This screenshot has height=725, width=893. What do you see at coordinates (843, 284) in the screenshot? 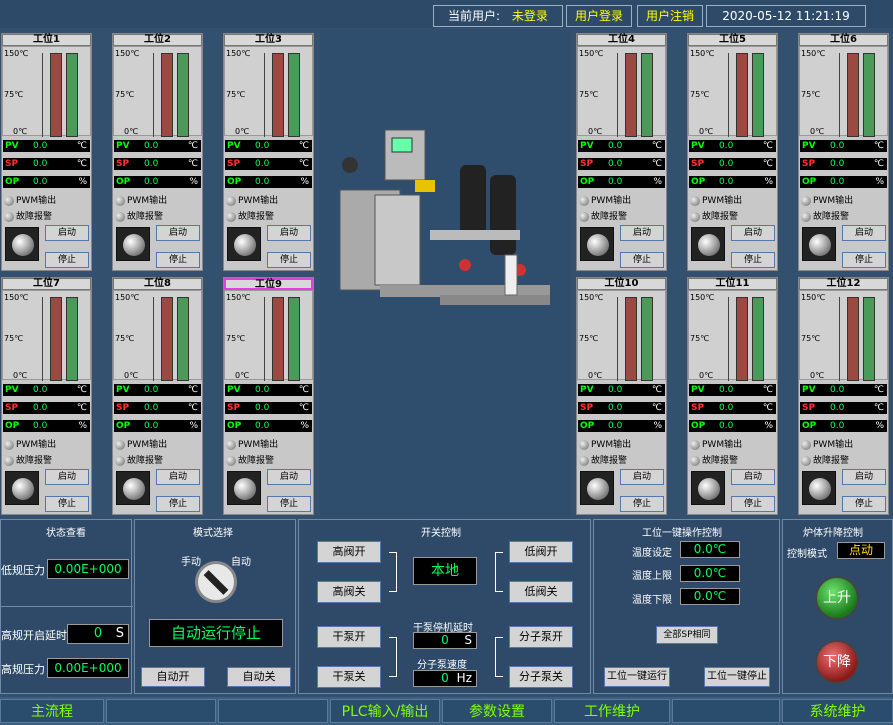
I see `station-title: 工位12` at bounding box center [843, 284].